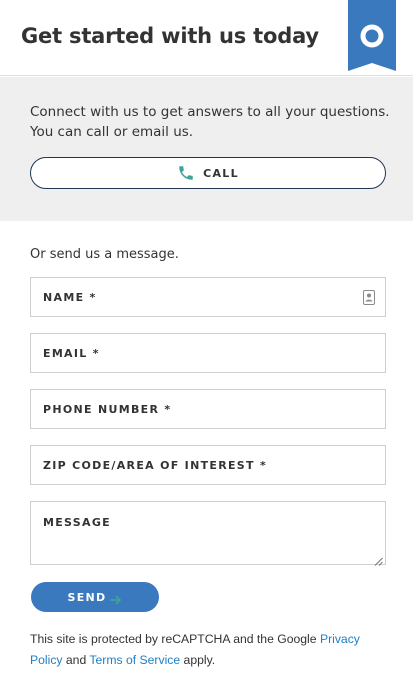  I want to click on message-field-label: MESSAGE, so click(77, 522).